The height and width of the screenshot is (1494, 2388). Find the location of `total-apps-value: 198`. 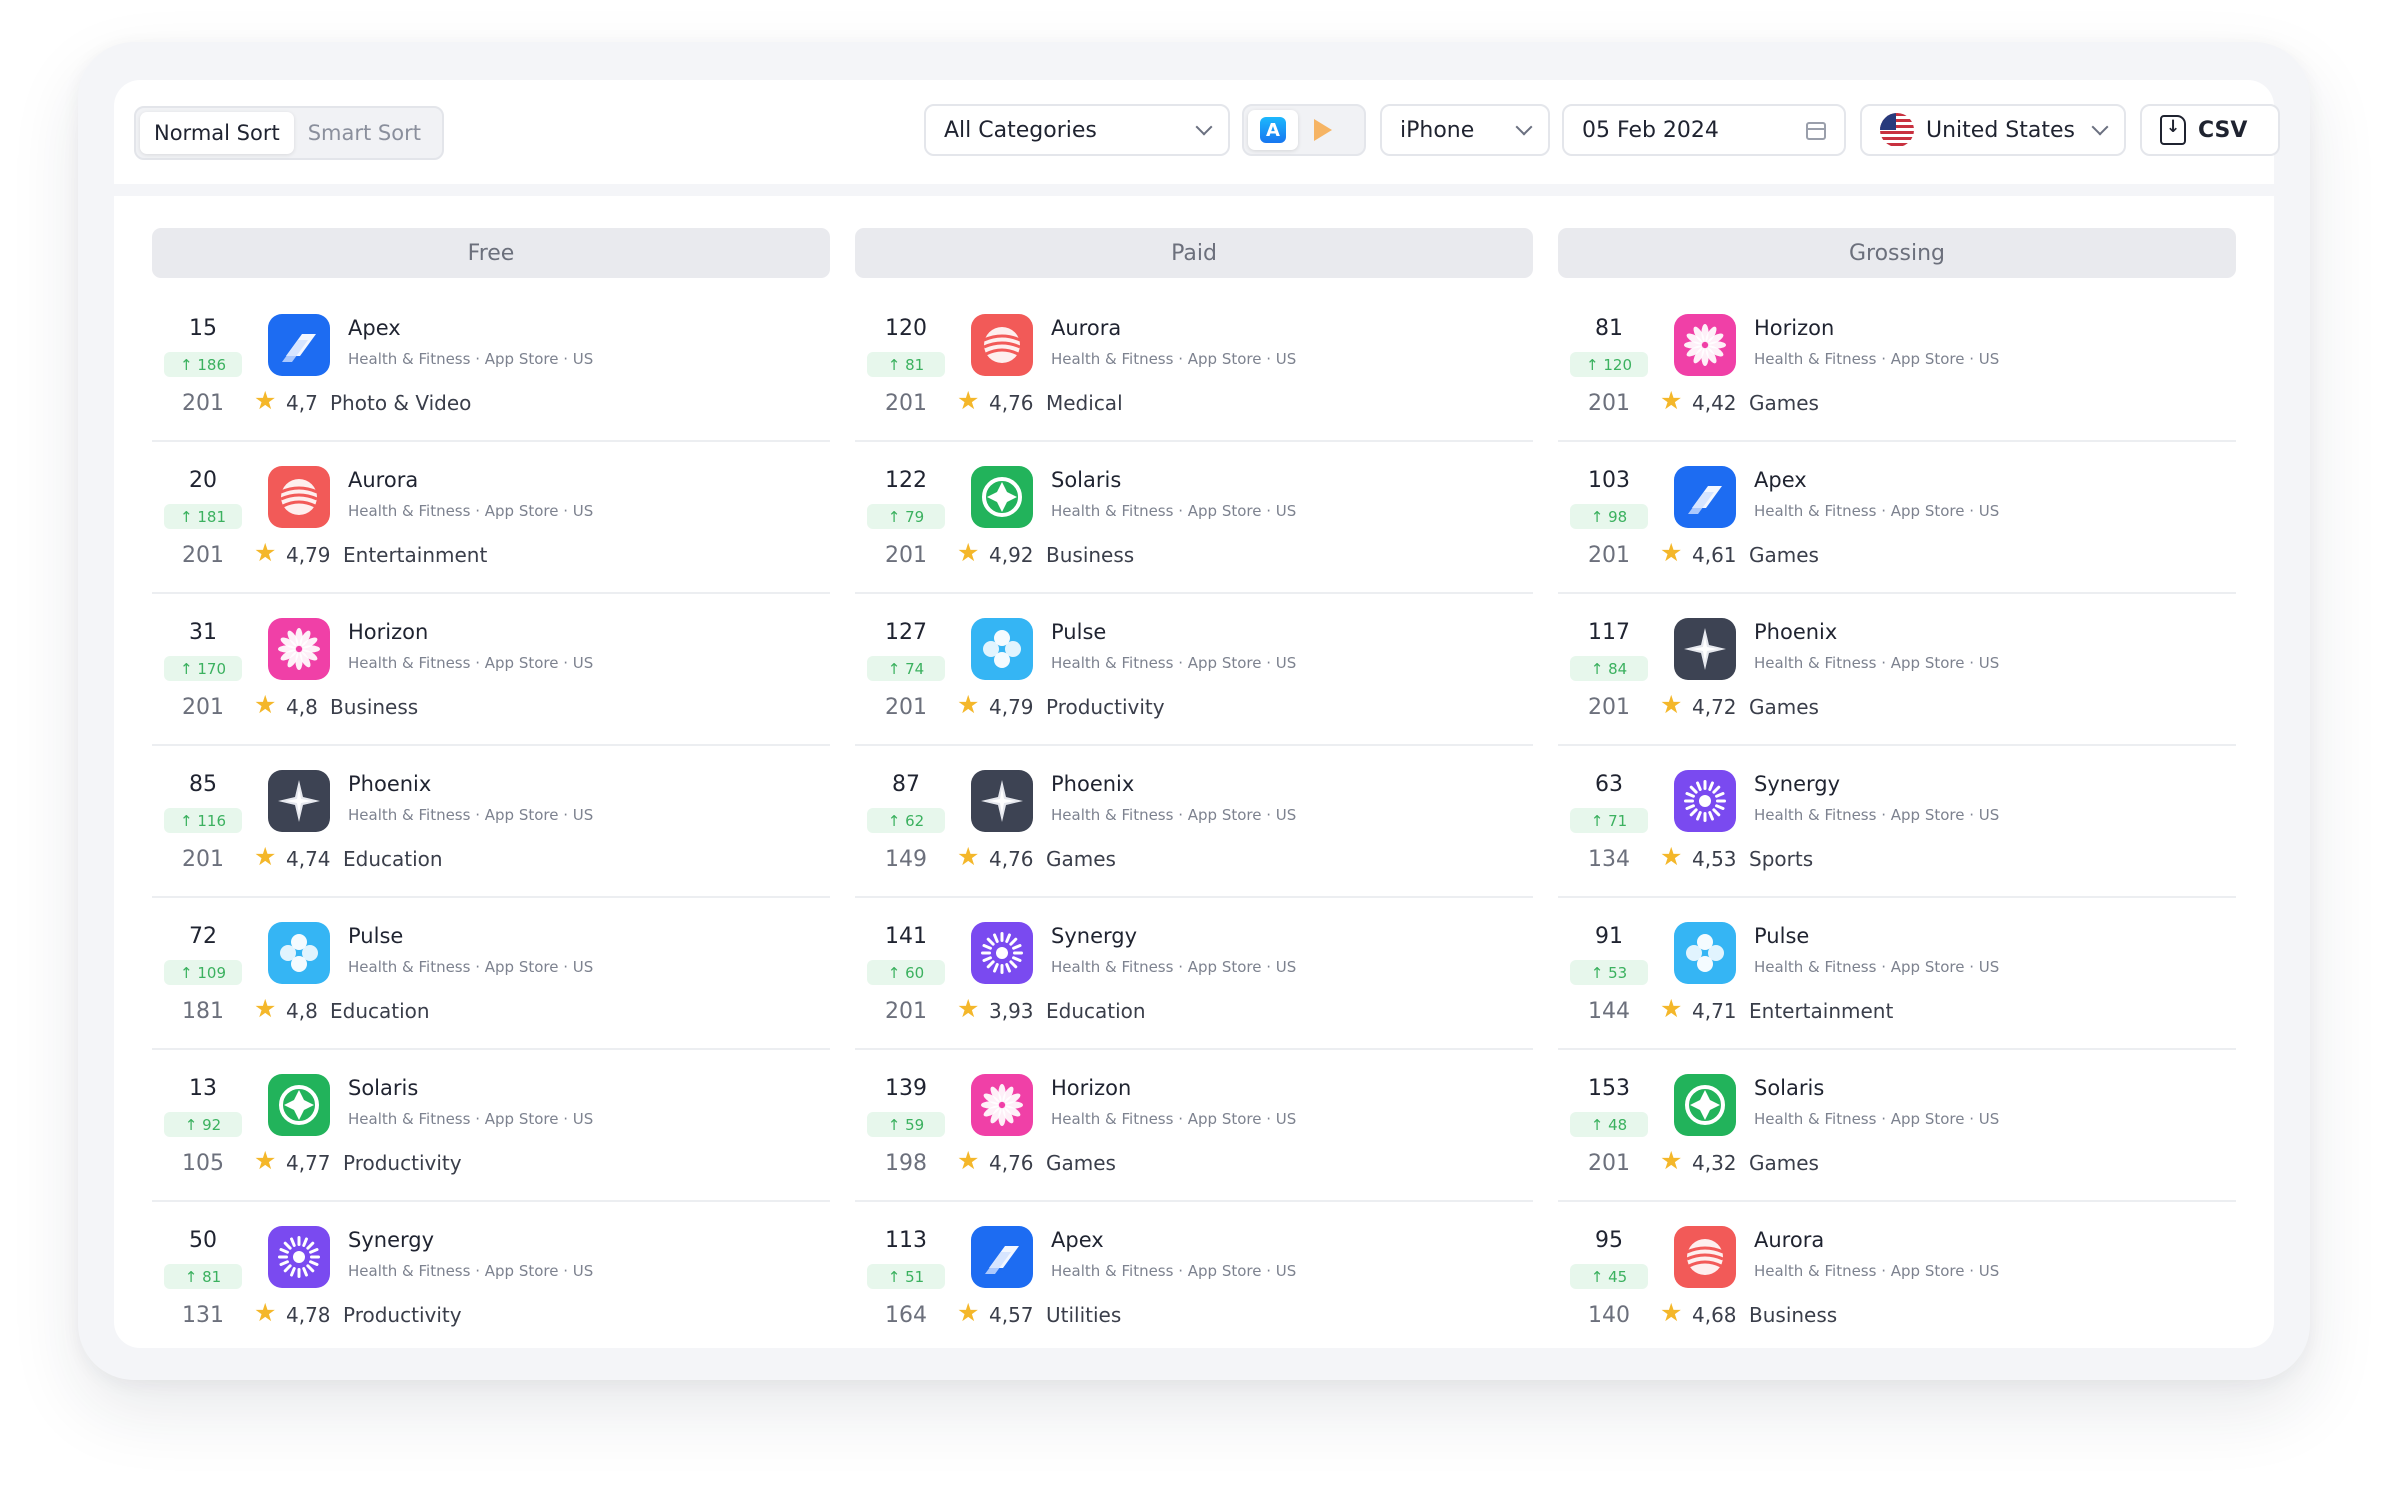

total-apps-value: 198 is located at coordinates (906, 1163).